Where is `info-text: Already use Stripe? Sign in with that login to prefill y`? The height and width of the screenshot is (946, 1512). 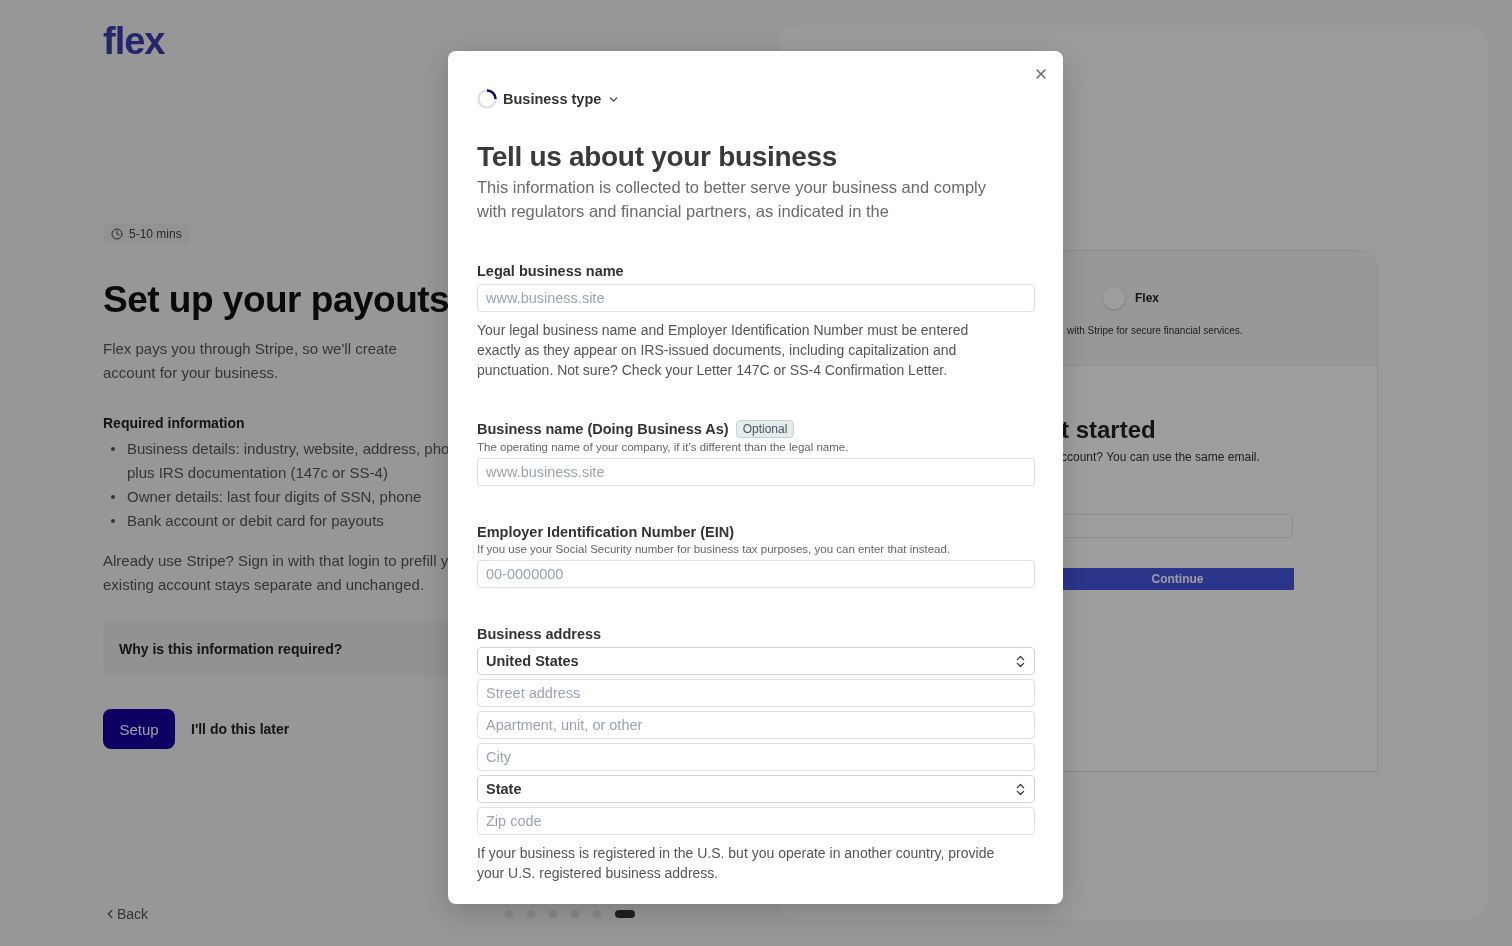
info-text: Already use Stripe? Sign in with that login to prefill y is located at coordinates (276, 561).